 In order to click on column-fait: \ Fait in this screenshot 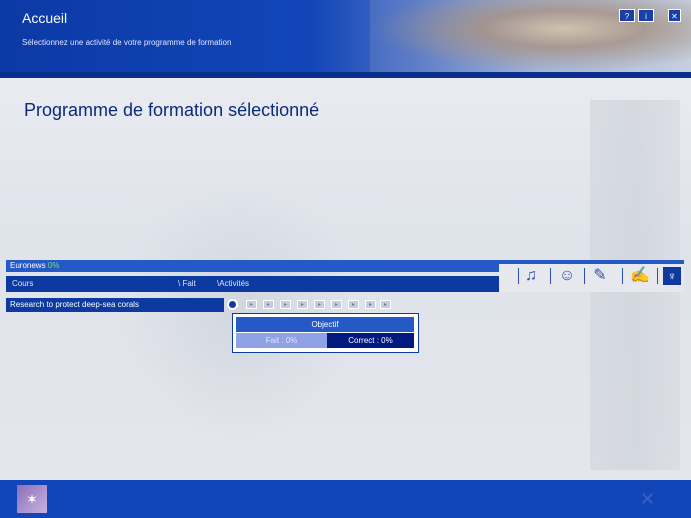, I will do `click(187, 283)`.